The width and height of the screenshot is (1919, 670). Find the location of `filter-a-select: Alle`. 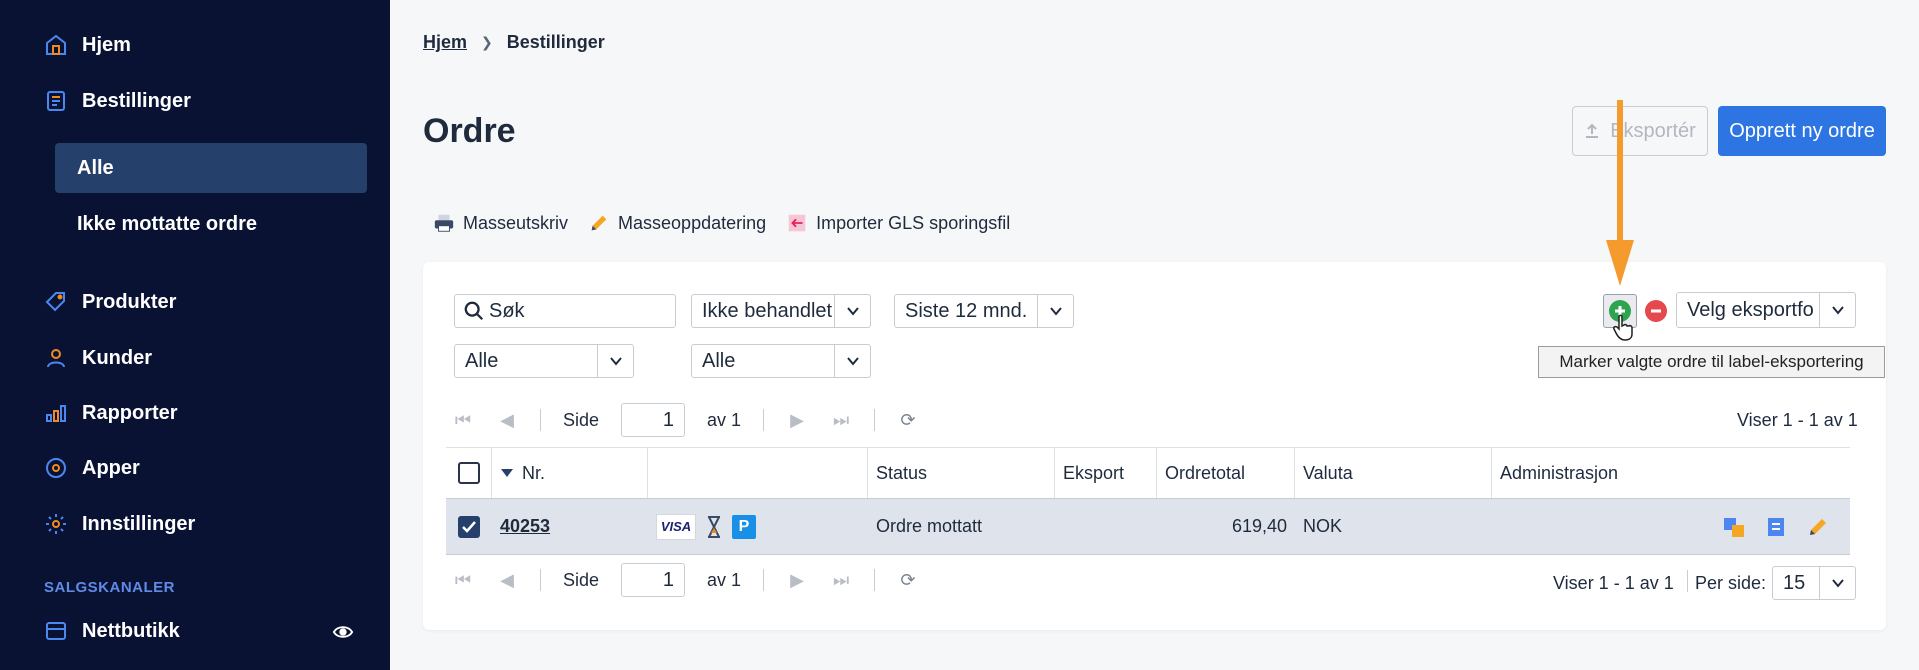

filter-a-select: Alle is located at coordinates (544, 361).